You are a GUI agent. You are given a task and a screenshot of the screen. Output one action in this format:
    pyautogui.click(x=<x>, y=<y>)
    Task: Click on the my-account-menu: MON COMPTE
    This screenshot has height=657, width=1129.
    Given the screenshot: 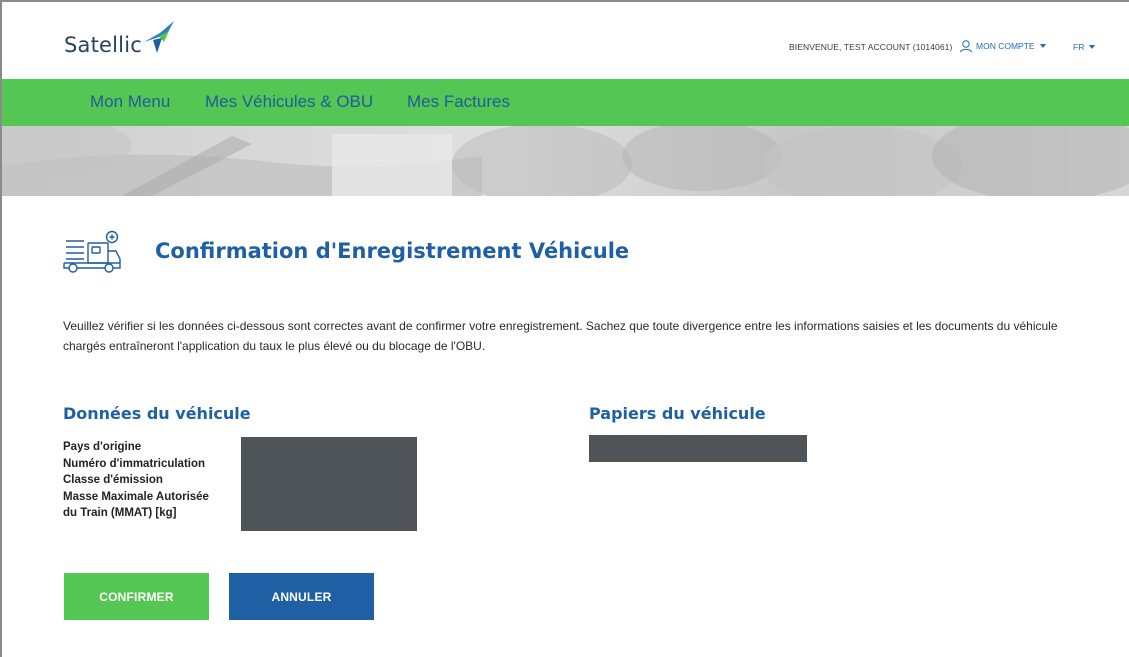 What is the action you would take?
    pyautogui.click(x=1002, y=46)
    